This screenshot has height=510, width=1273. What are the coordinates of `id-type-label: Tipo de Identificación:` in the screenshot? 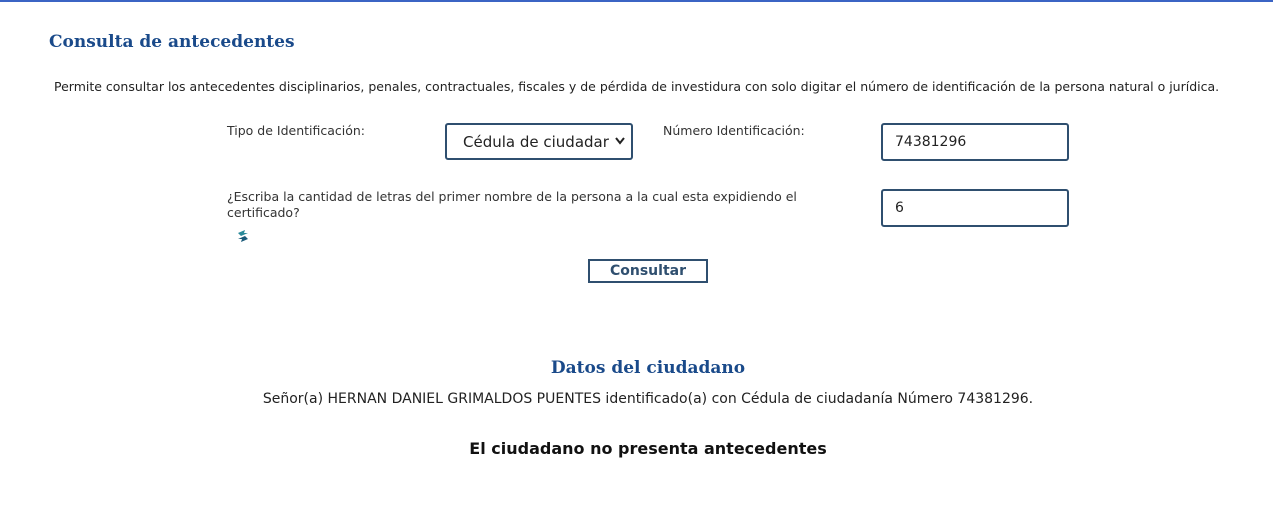 It's located at (296, 130).